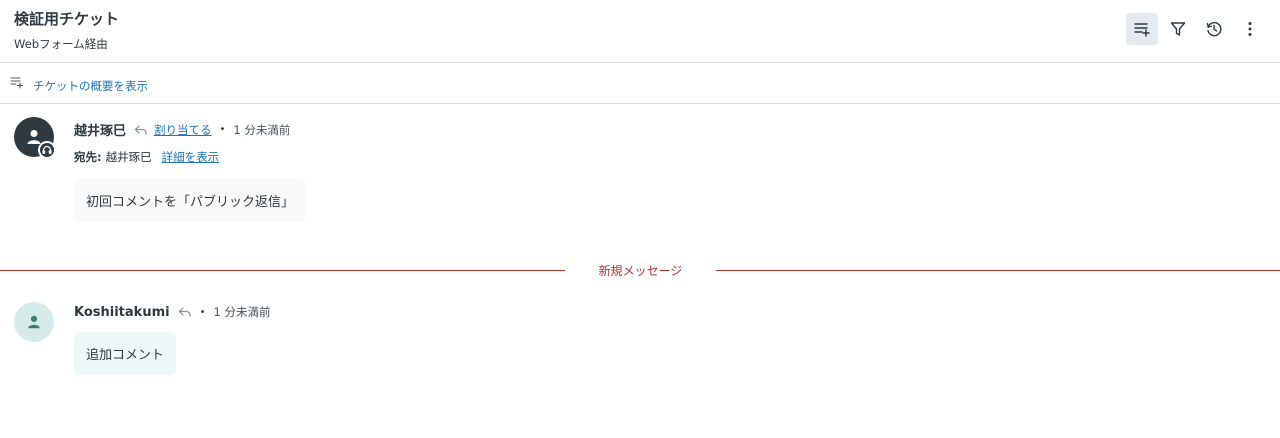  Describe the element at coordinates (61, 44) in the screenshot. I see `ticket-channel: Webフォーム経由` at that location.